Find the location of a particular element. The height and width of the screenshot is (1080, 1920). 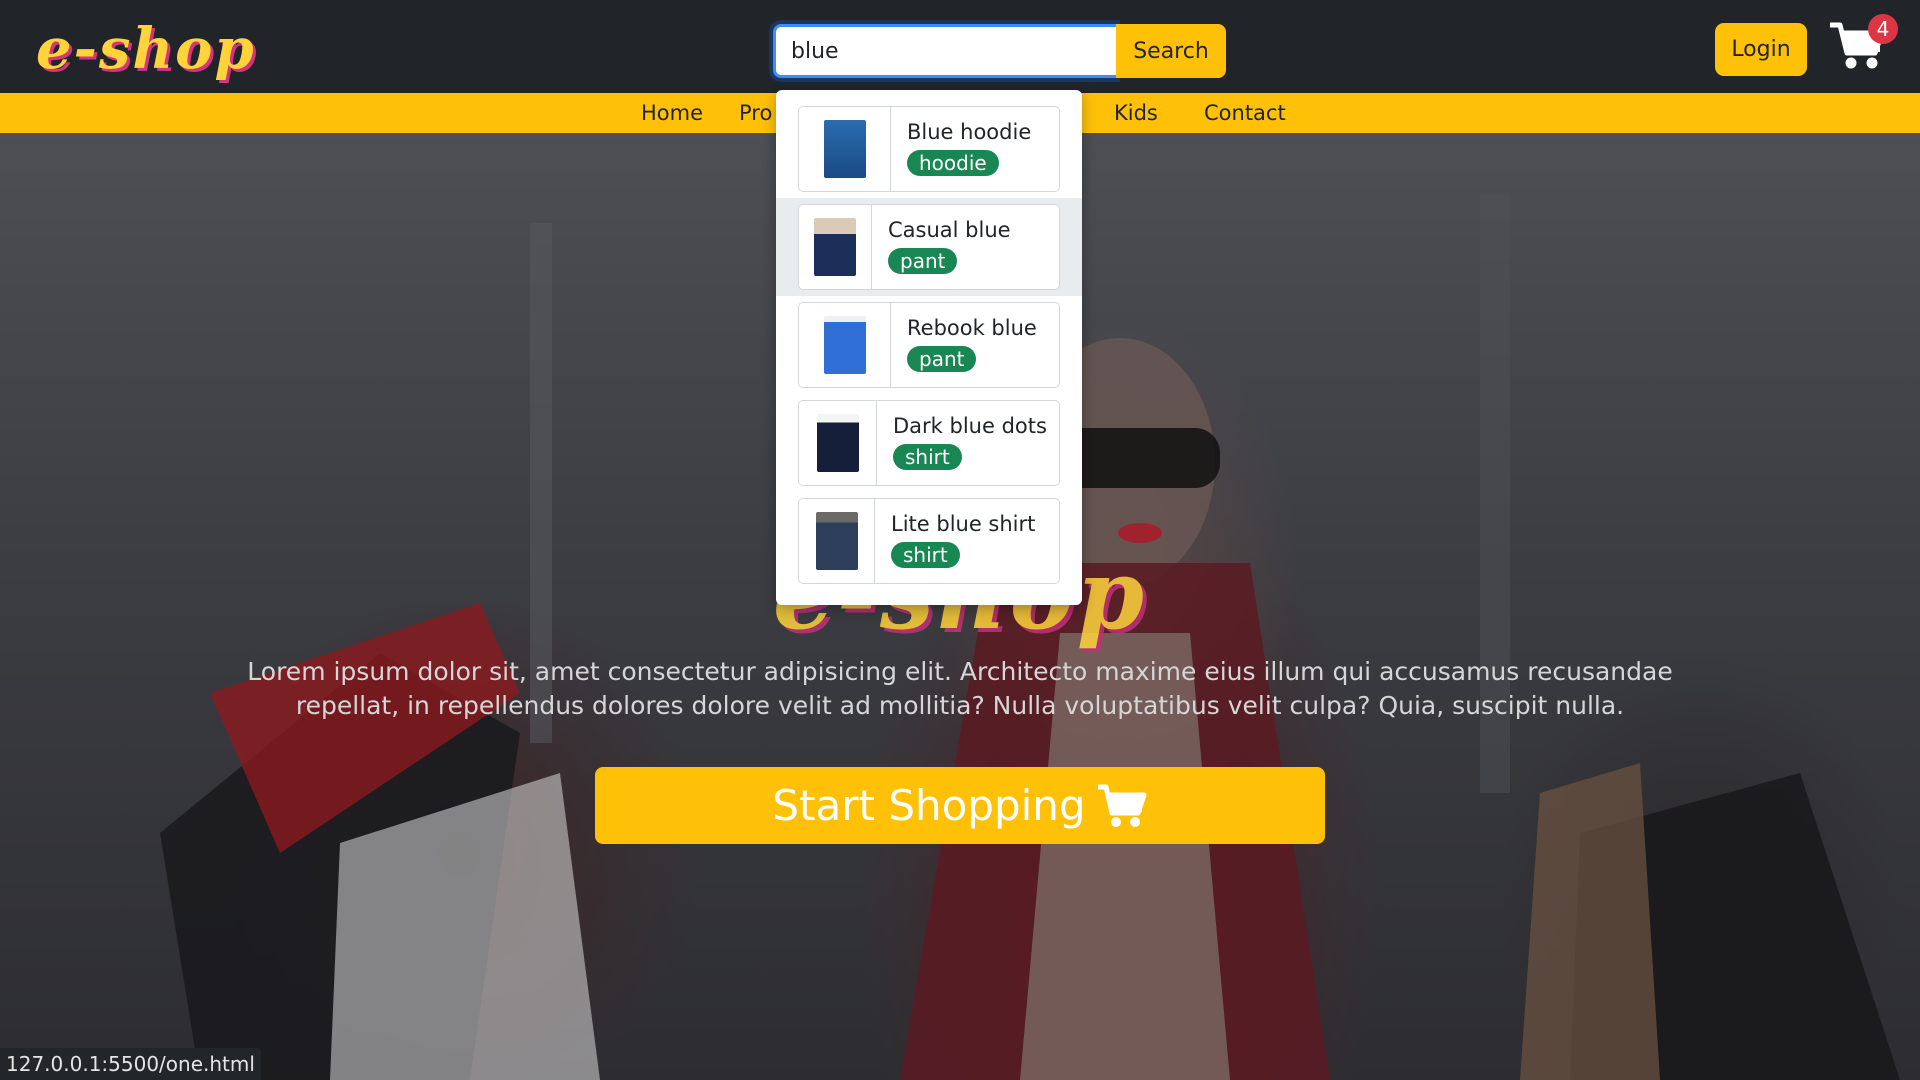

start-shopping-button: Start Shopping is located at coordinates (960, 805).